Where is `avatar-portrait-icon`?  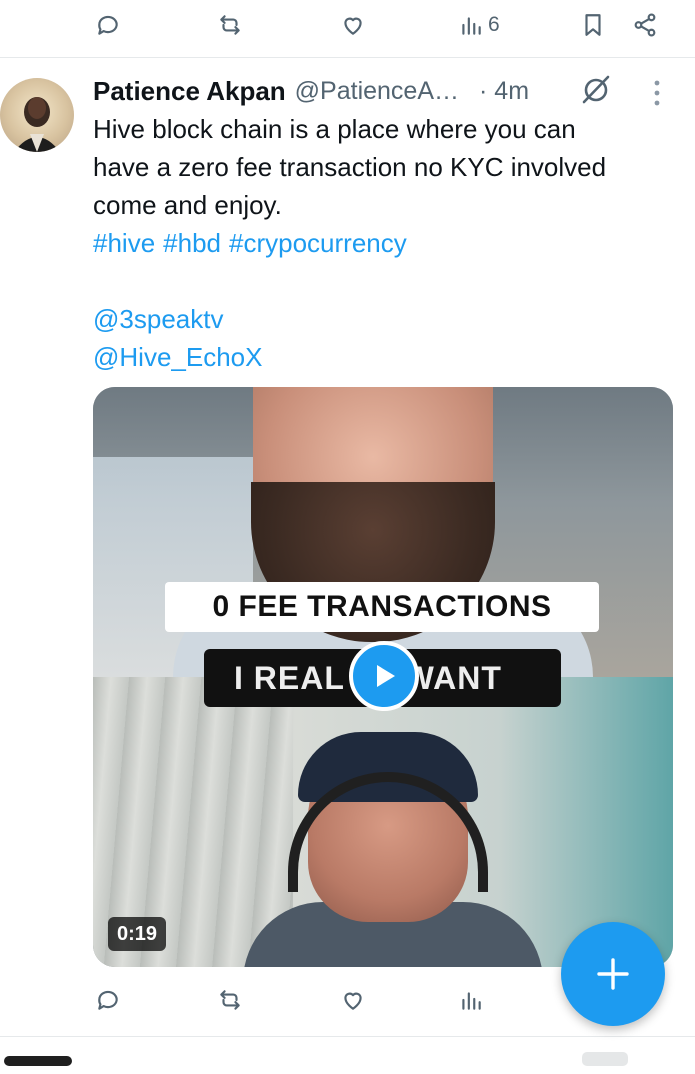
avatar-portrait-icon is located at coordinates (37, 124).